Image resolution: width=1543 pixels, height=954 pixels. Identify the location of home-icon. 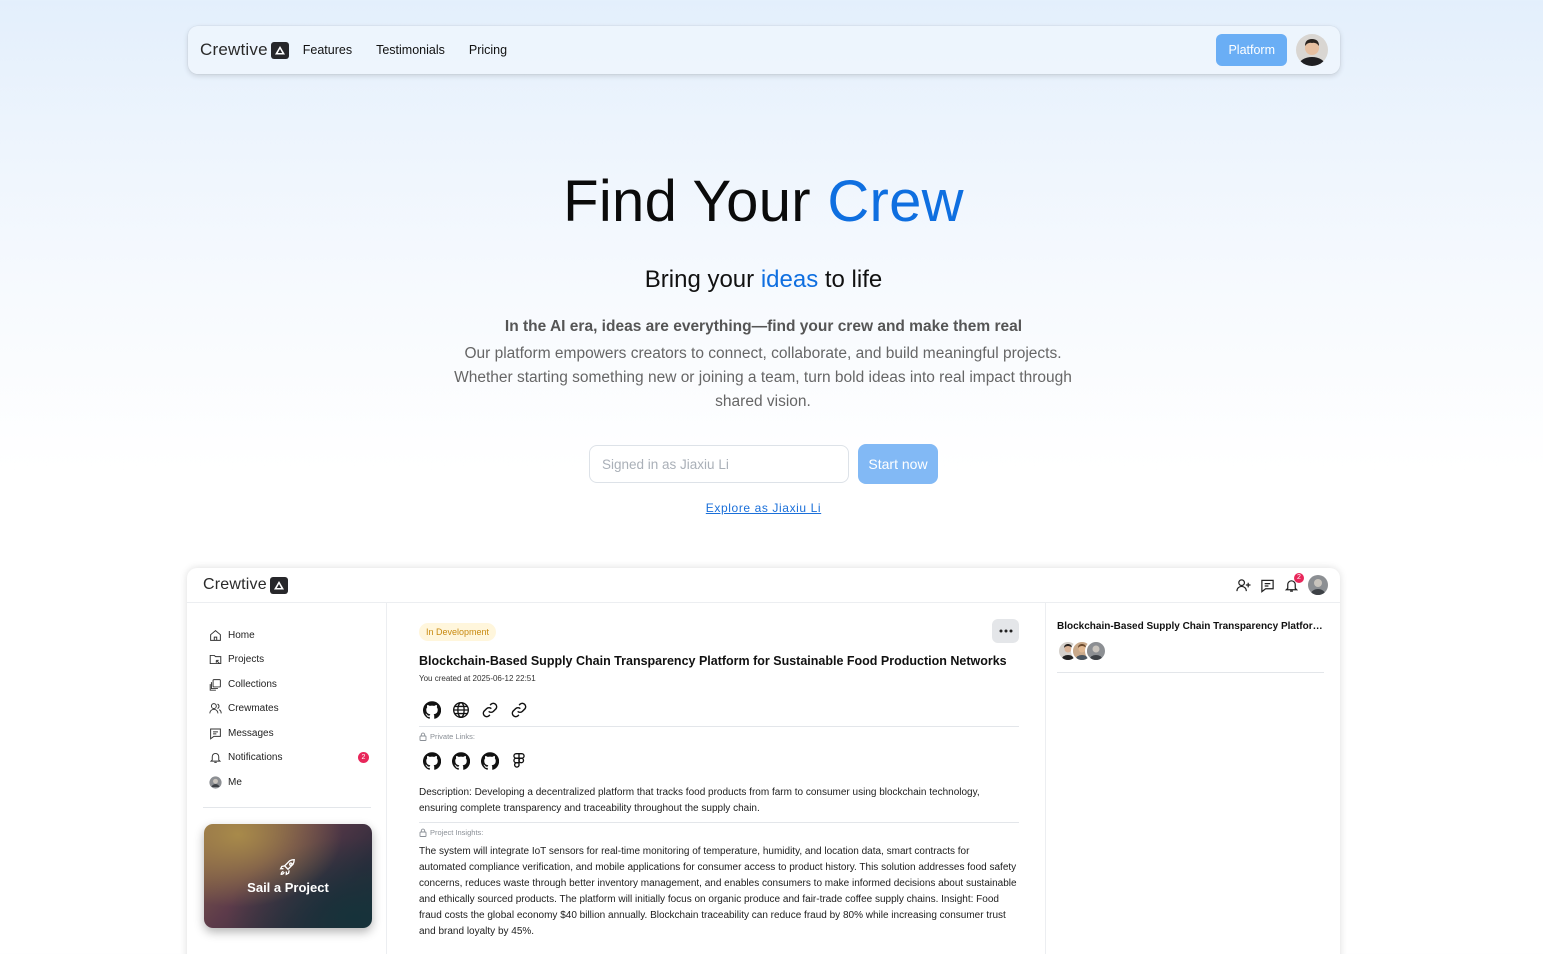
(215, 635).